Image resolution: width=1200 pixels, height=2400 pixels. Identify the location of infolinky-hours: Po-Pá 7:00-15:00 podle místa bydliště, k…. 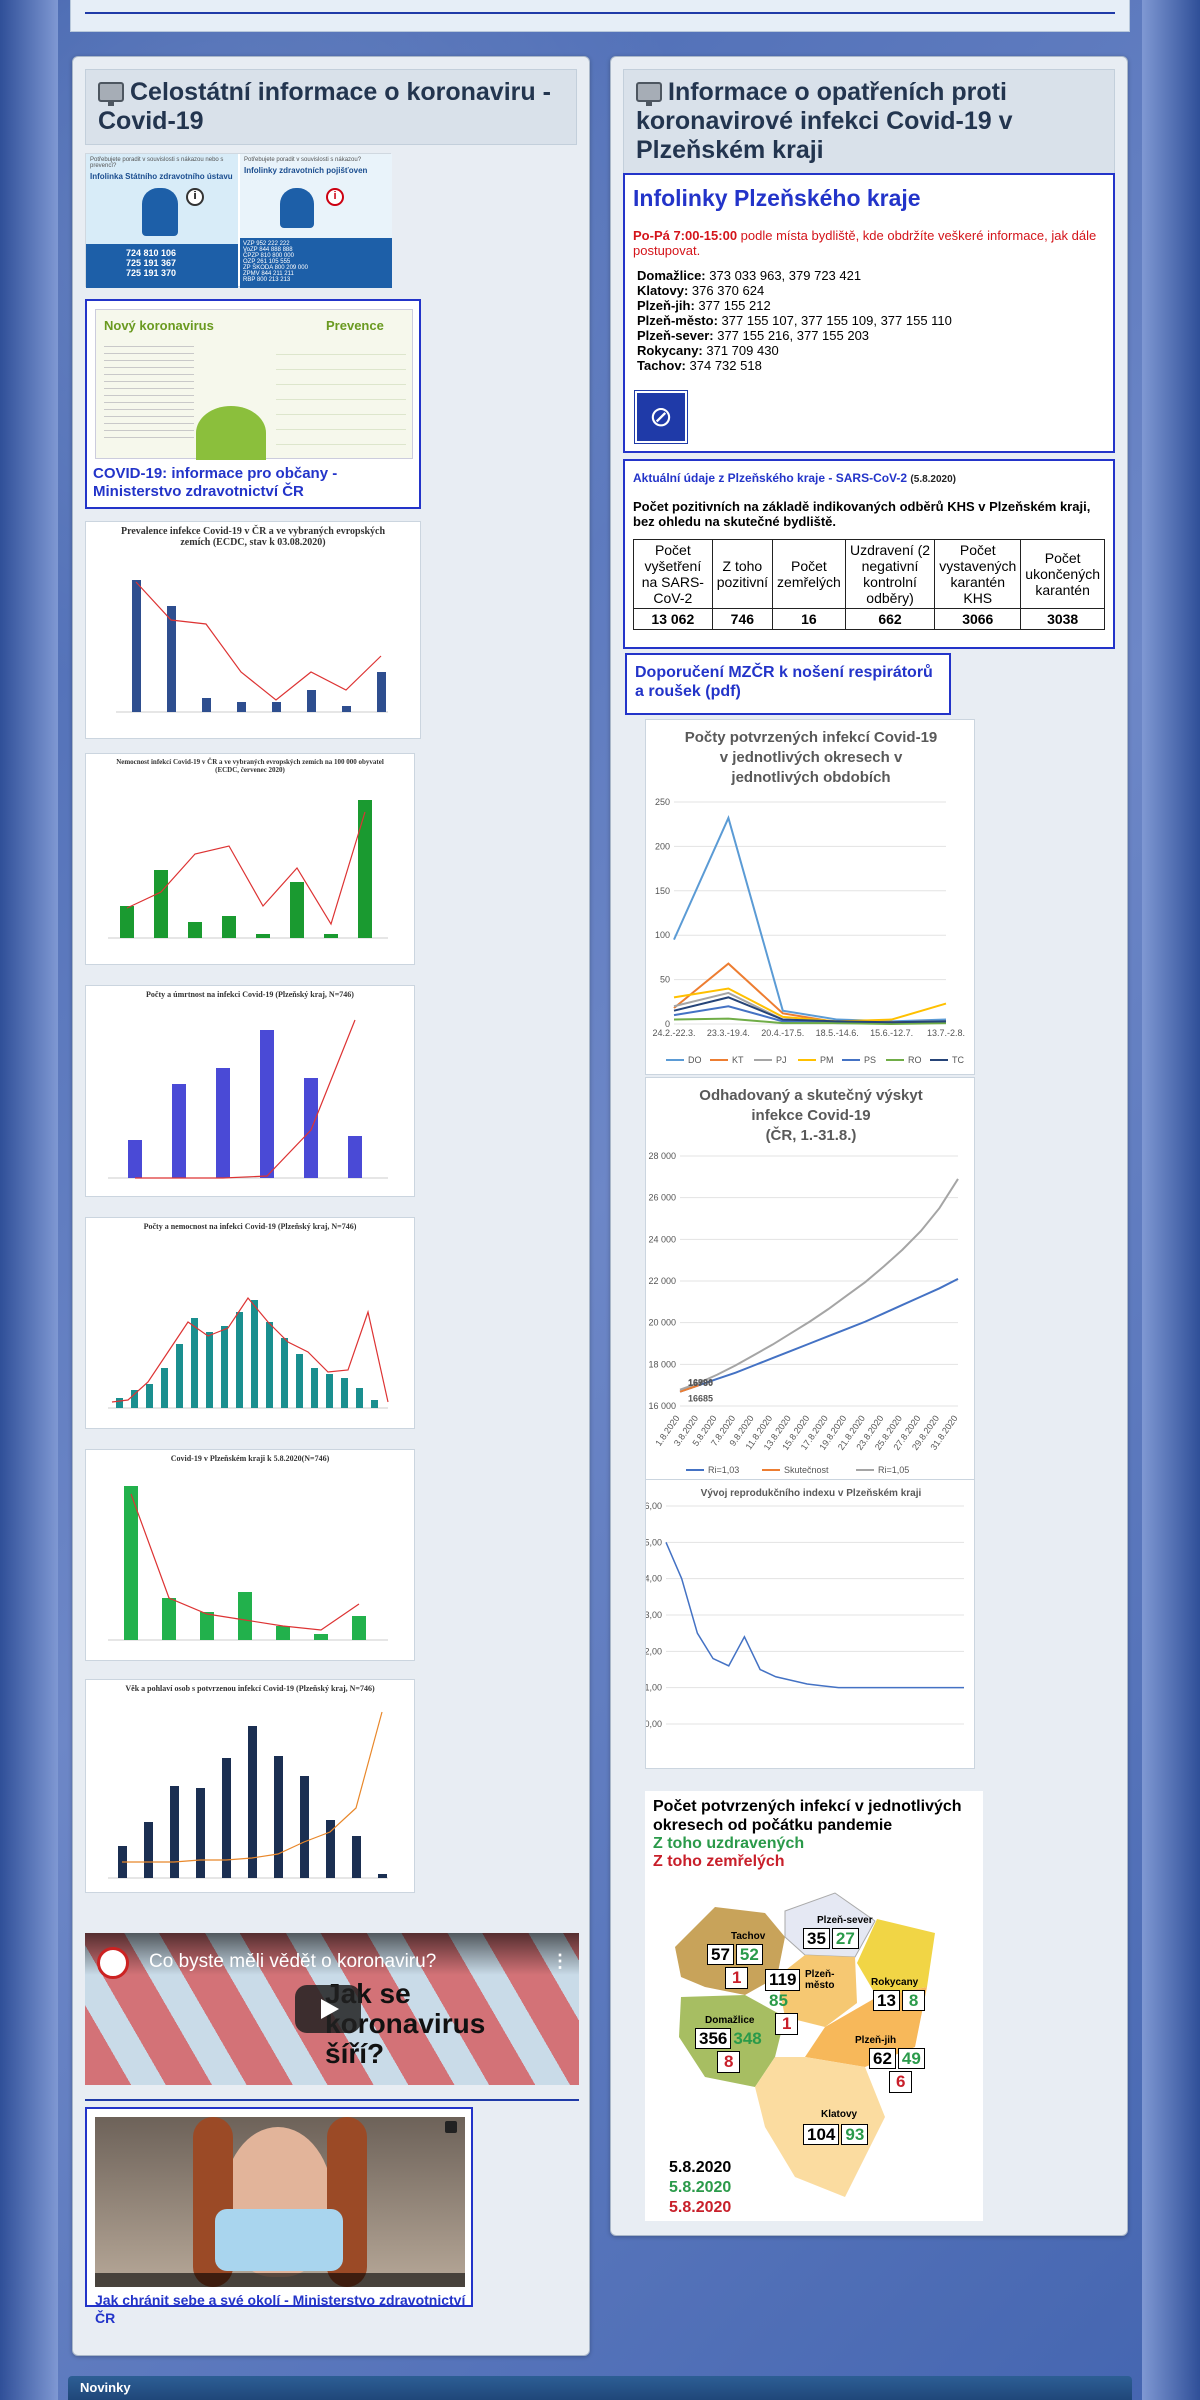
(865, 243).